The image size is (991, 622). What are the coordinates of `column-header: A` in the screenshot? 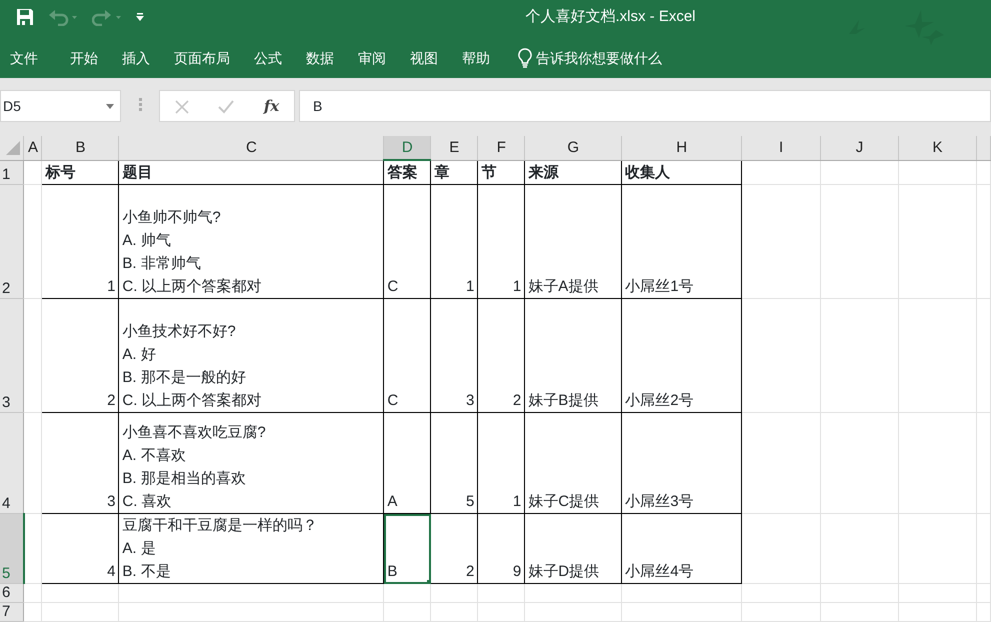 It's located at (33, 148).